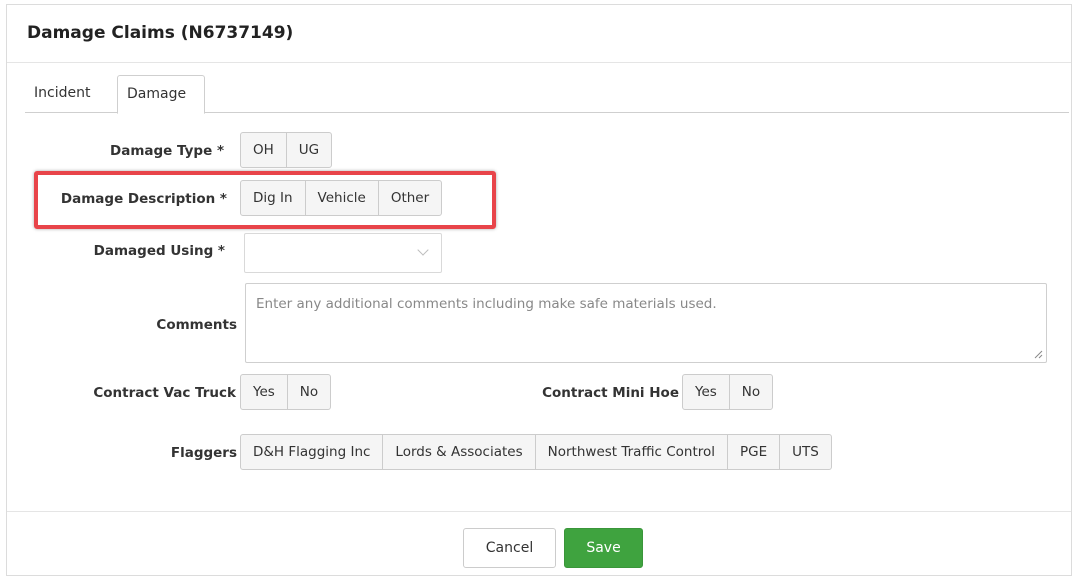 This screenshot has height=577, width=1076. Describe the element at coordinates (343, 253) in the screenshot. I see `damaged-using-select` at that location.